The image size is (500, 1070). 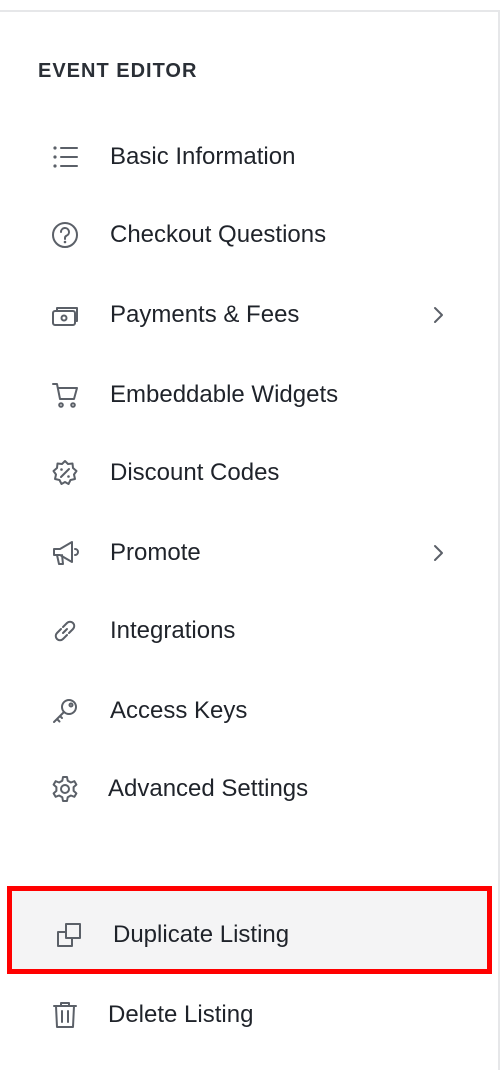 I want to click on menu-item-label: Promote, so click(x=155, y=552).